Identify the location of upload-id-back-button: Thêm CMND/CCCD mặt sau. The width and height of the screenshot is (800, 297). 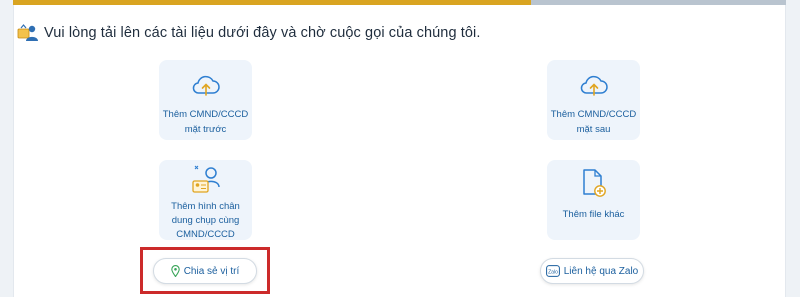
(593, 100).